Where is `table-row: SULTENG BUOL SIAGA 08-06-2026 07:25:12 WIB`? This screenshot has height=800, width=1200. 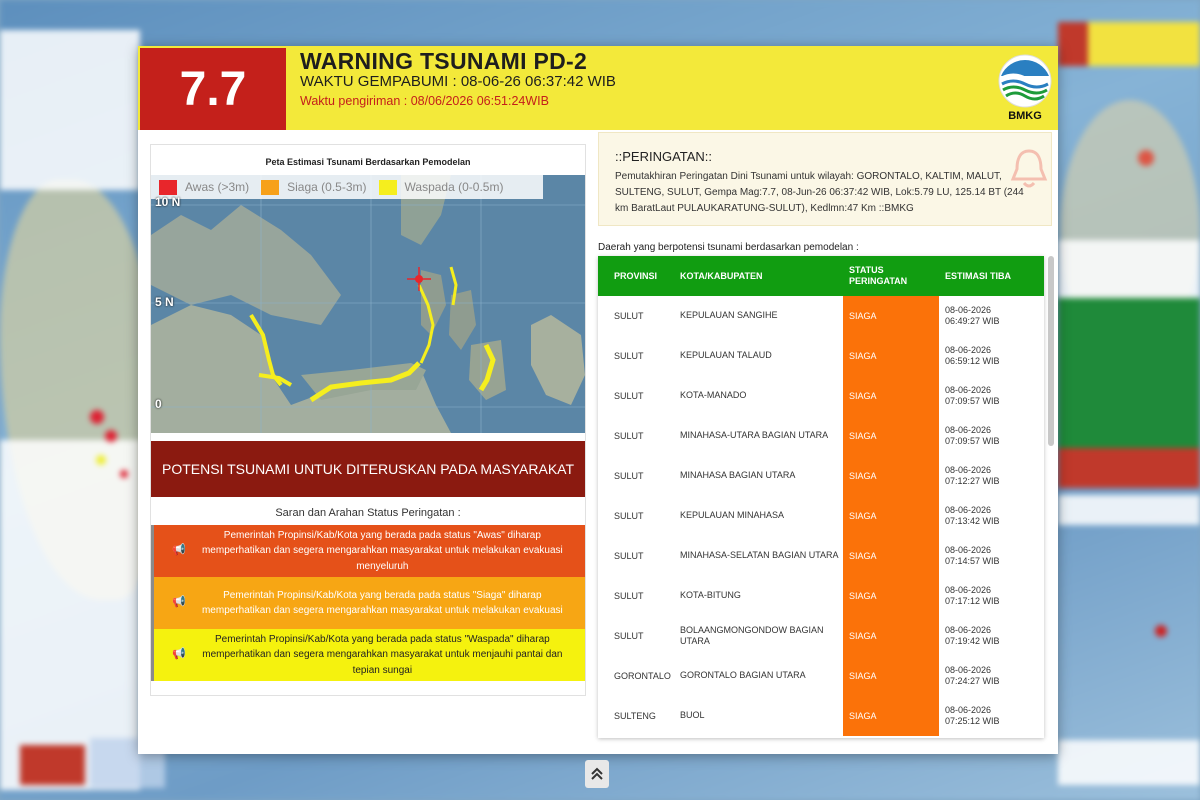
table-row: SULTENG BUOL SIAGA 08-06-2026 07:25:12 WIB is located at coordinates (821, 716).